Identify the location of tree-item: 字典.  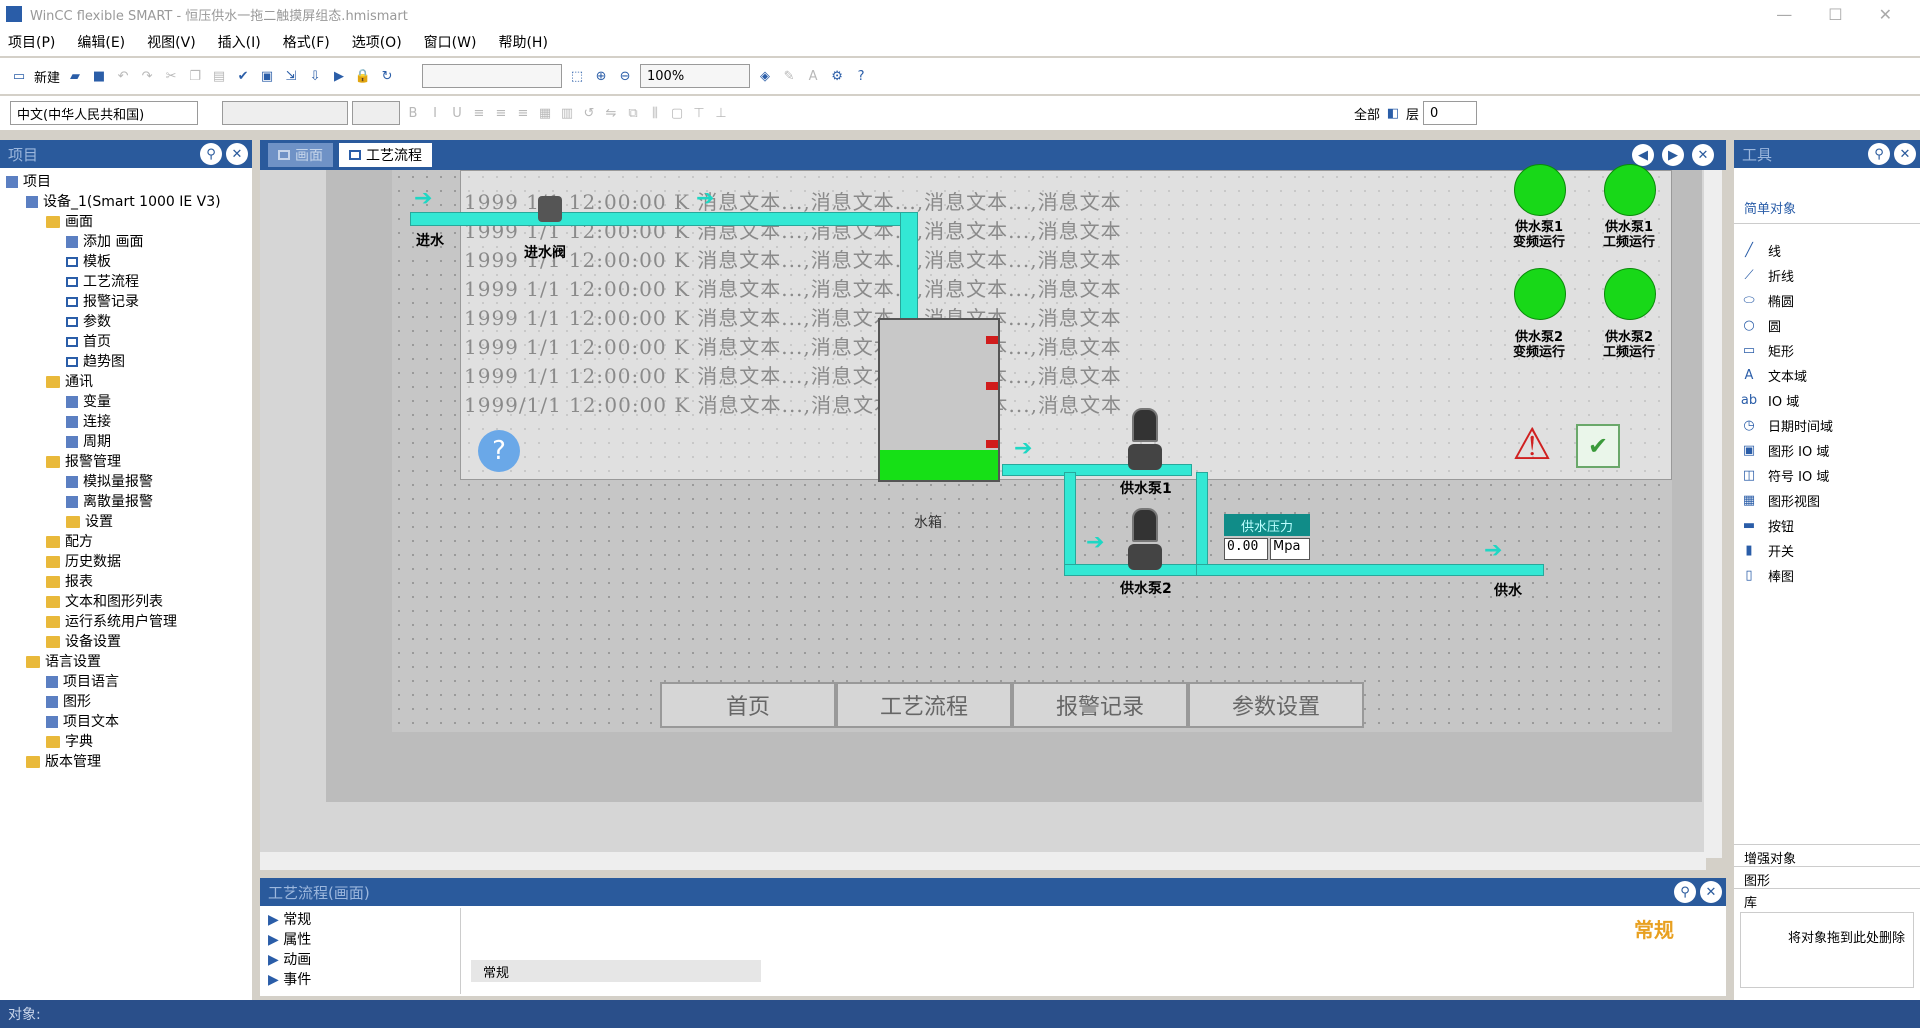
(129, 742).